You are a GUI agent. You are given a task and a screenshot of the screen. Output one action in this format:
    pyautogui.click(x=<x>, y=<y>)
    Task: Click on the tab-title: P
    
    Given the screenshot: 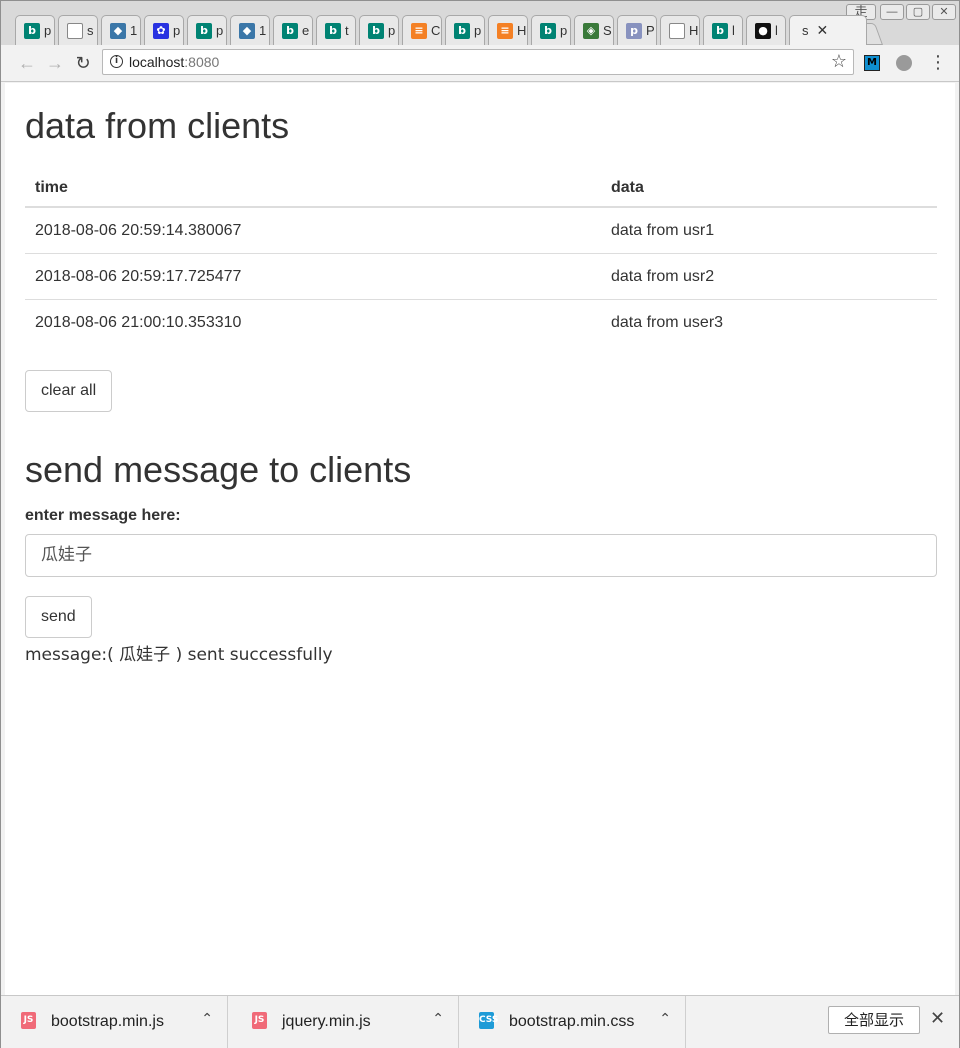 What is the action you would take?
    pyautogui.click(x=650, y=30)
    